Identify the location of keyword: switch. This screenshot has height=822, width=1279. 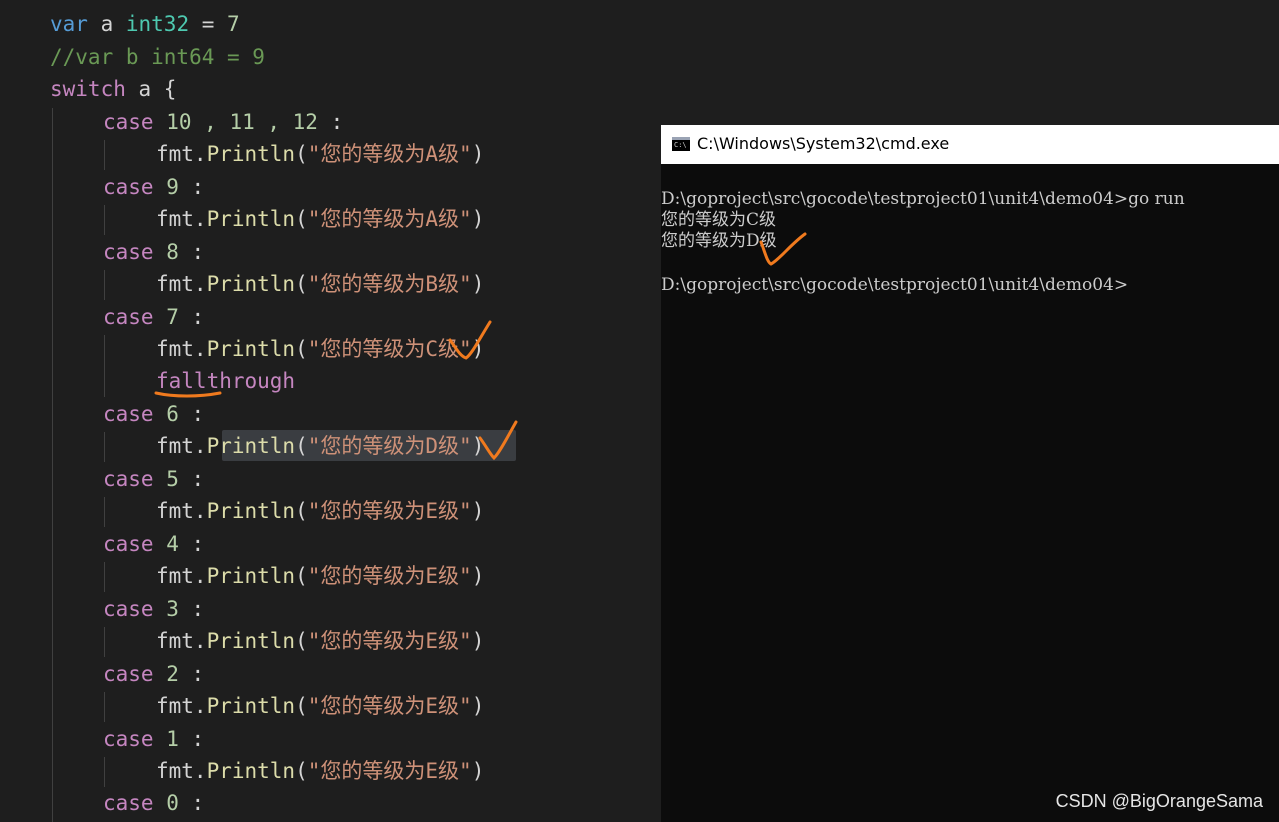
(88, 89).